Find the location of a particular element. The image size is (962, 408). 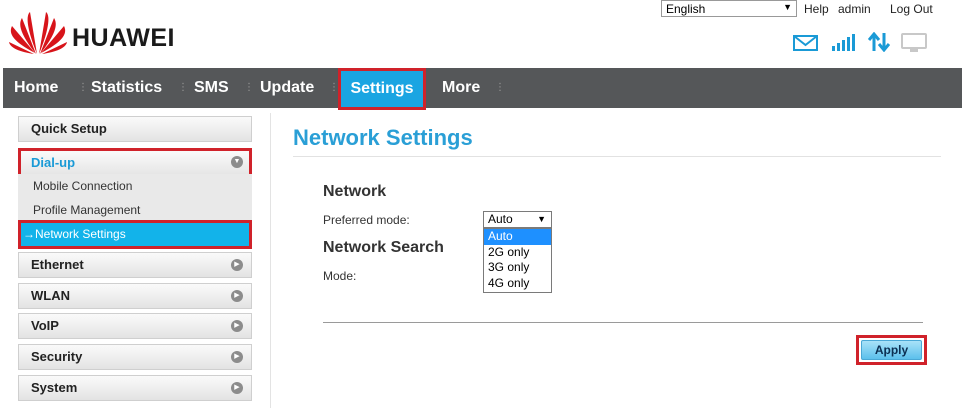

sidebar-subitem-mobile-connection: Mobile Connection is located at coordinates (135, 186).